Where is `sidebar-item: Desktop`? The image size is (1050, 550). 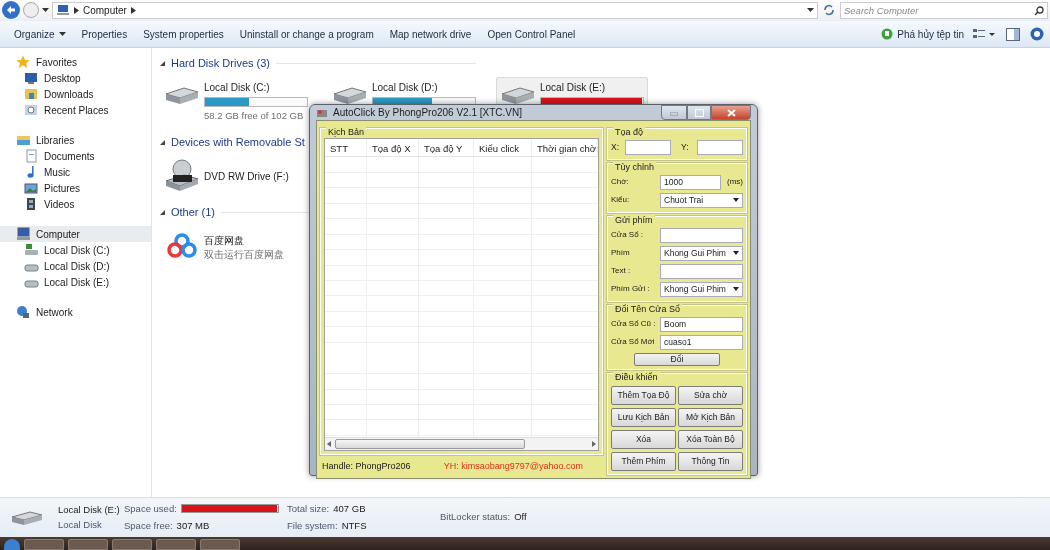
sidebar-item: Desktop is located at coordinates (75, 78).